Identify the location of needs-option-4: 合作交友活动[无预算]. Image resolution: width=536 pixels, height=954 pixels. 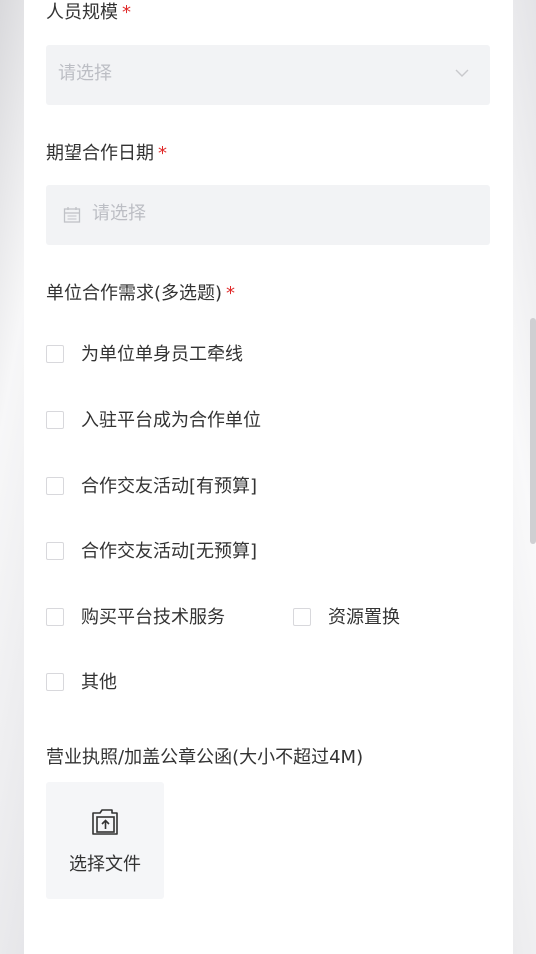
(176, 552).